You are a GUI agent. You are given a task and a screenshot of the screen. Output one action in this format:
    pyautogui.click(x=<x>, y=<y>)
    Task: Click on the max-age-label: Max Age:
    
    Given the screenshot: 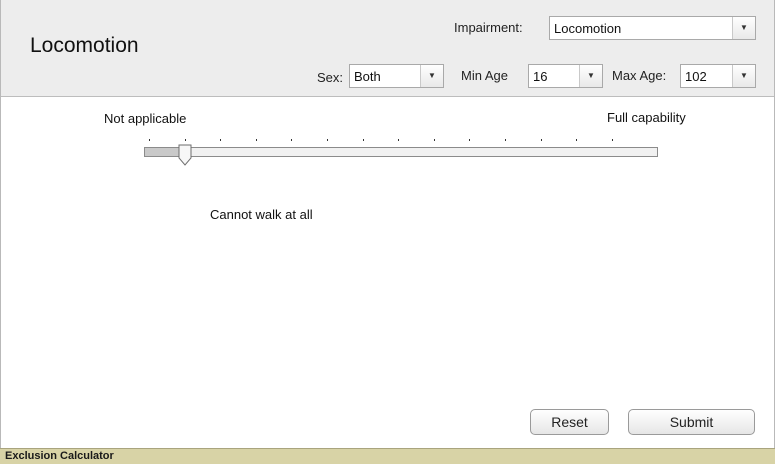 What is the action you would take?
    pyautogui.click(x=639, y=75)
    